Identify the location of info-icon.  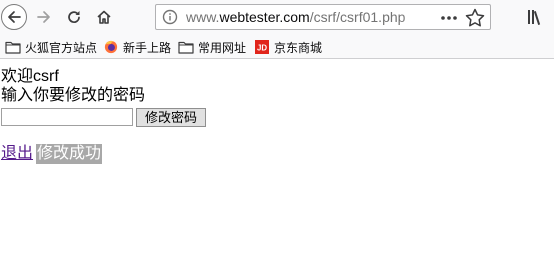
(170, 17).